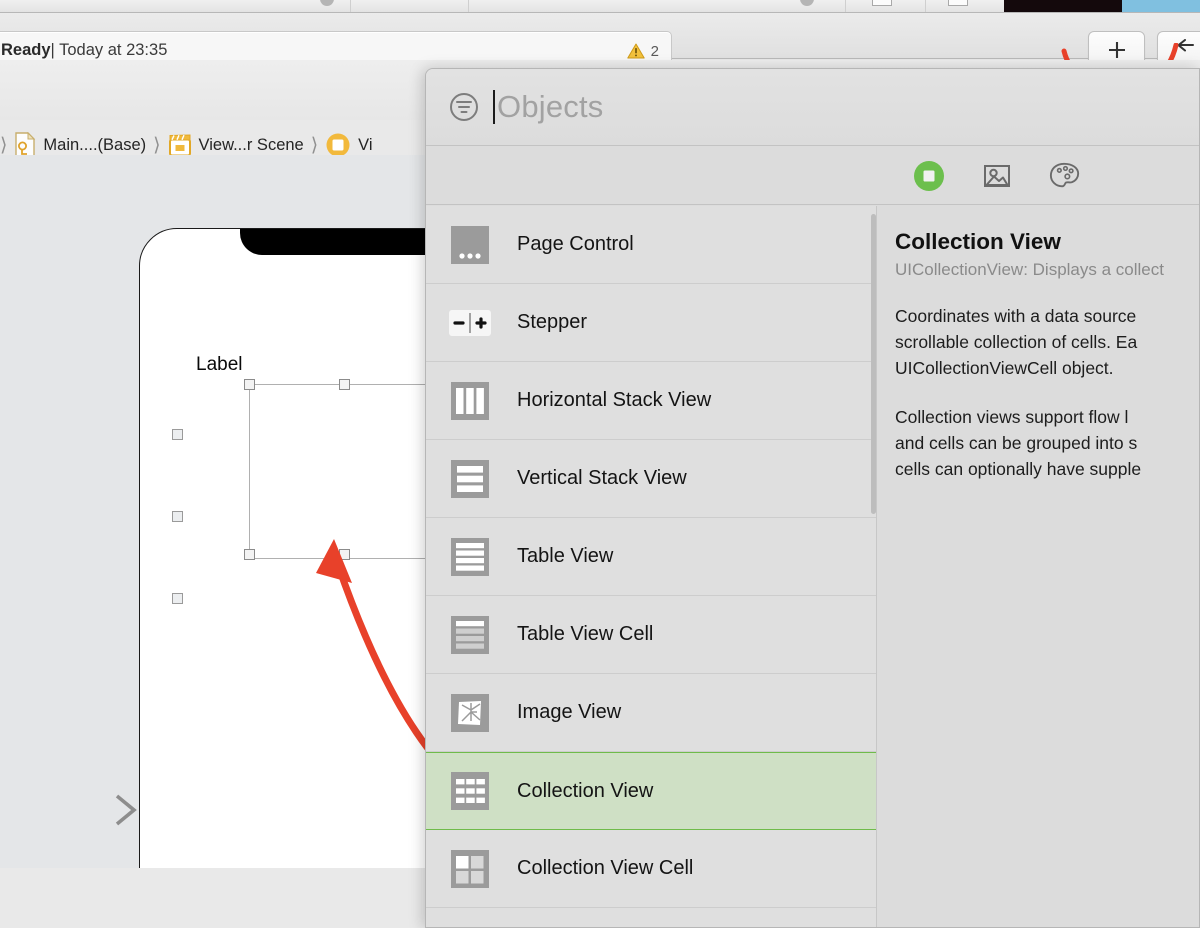 The height and width of the screenshot is (928, 1200). Describe the element at coordinates (575, 244) in the screenshot. I see `library-item-label: Page Control` at that location.